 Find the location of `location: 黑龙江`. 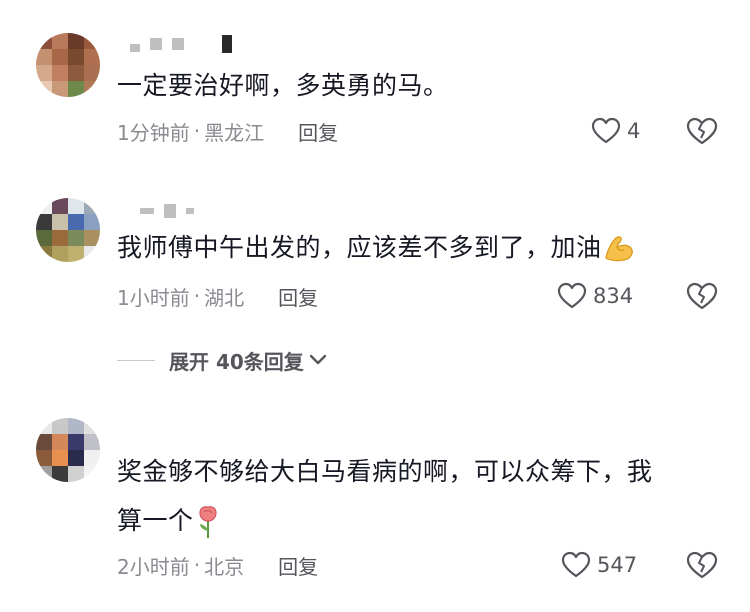

location: 黑龙江 is located at coordinates (234, 132).